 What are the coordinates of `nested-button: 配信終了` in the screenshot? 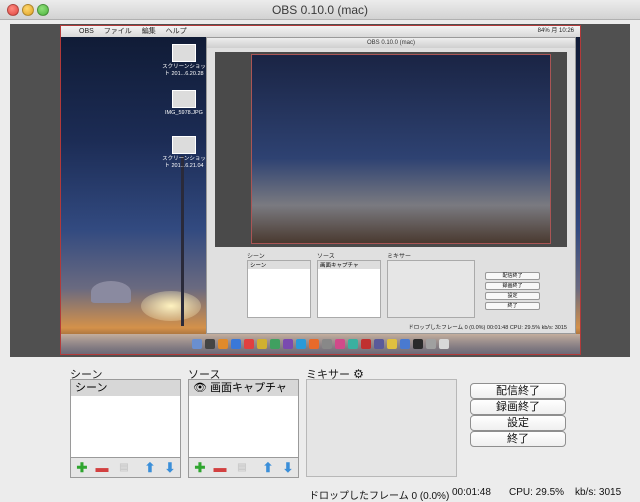 It's located at (512, 276).